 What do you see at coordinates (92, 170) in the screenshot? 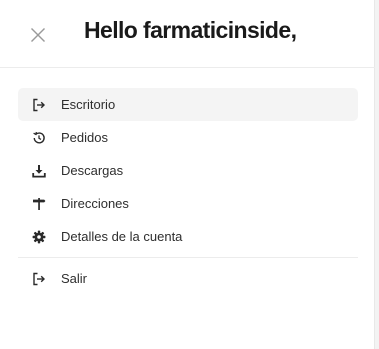
I see `menu-item-label: Descargas` at bounding box center [92, 170].